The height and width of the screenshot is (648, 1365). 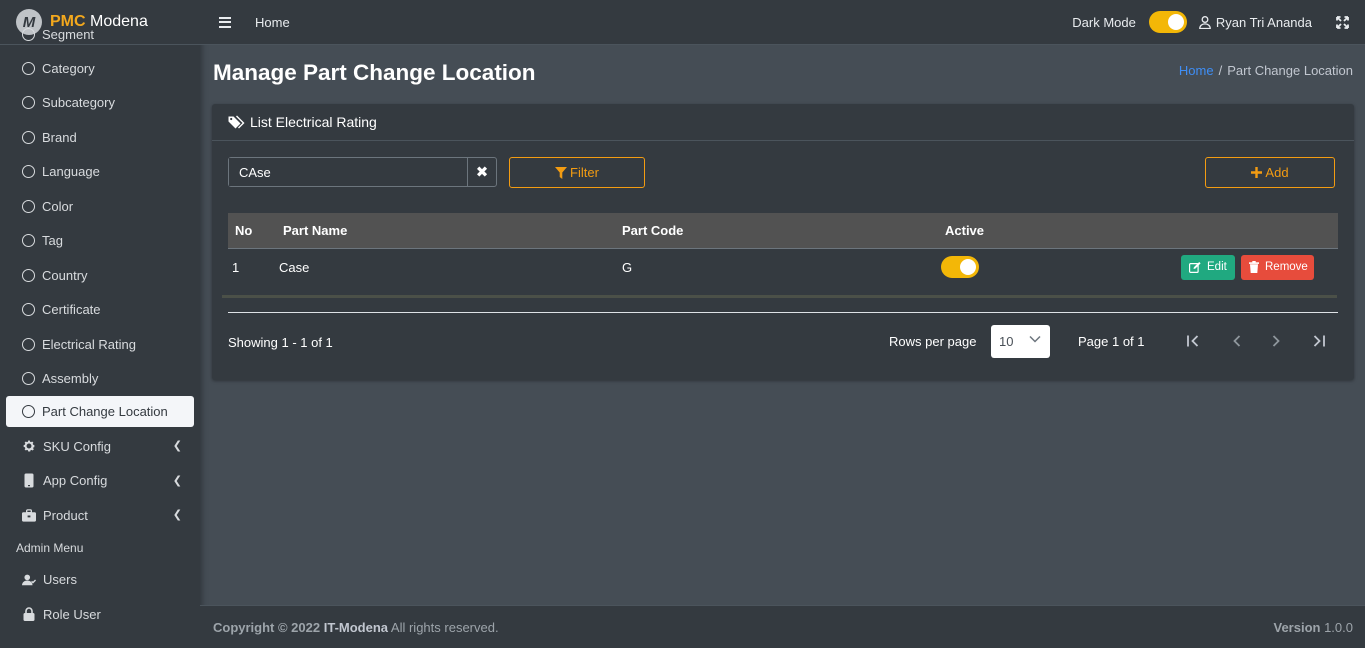 I want to click on remove-button: Remove, so click(x=1277, y=267).